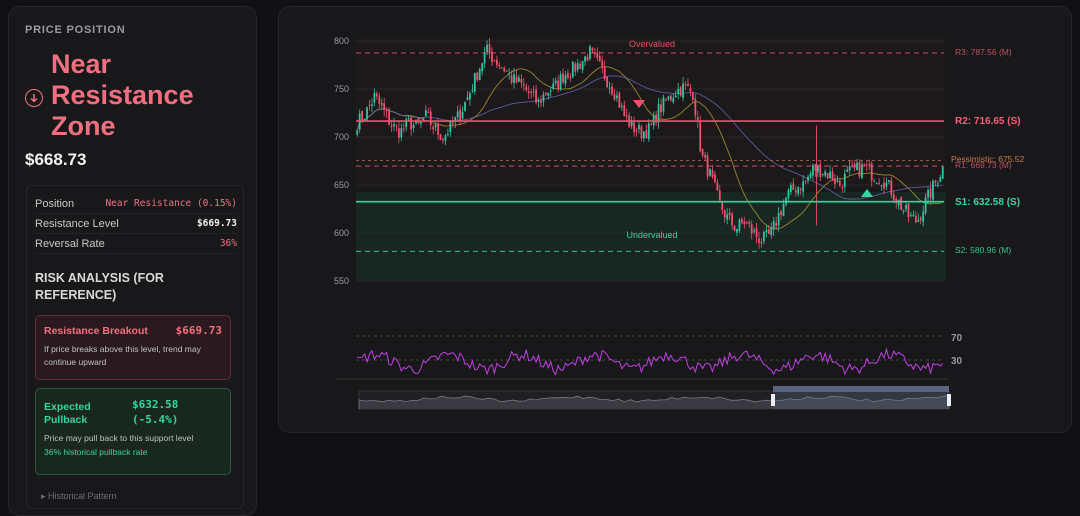 Image resolution: width=1080 pixels, height=516 pixels. I want to click on navigator-handle-right, so click(949, 400).